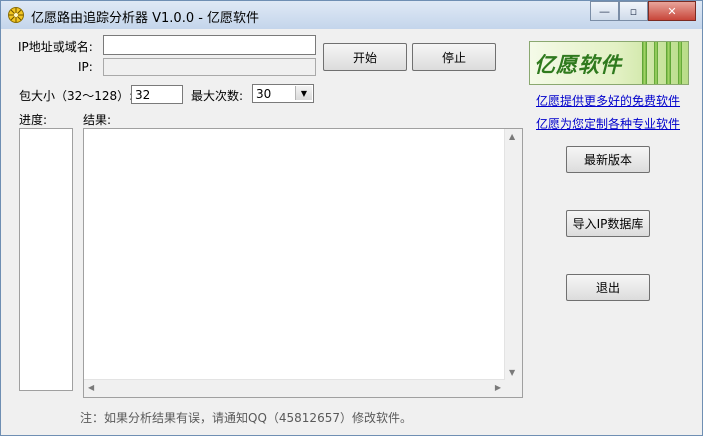  I want to click on progress-label: 进度:, so click(33, 120).